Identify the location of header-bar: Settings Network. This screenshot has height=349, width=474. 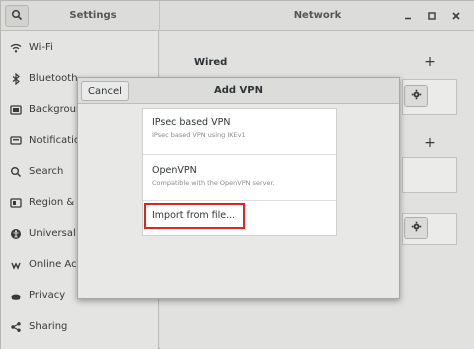
(237, 16).